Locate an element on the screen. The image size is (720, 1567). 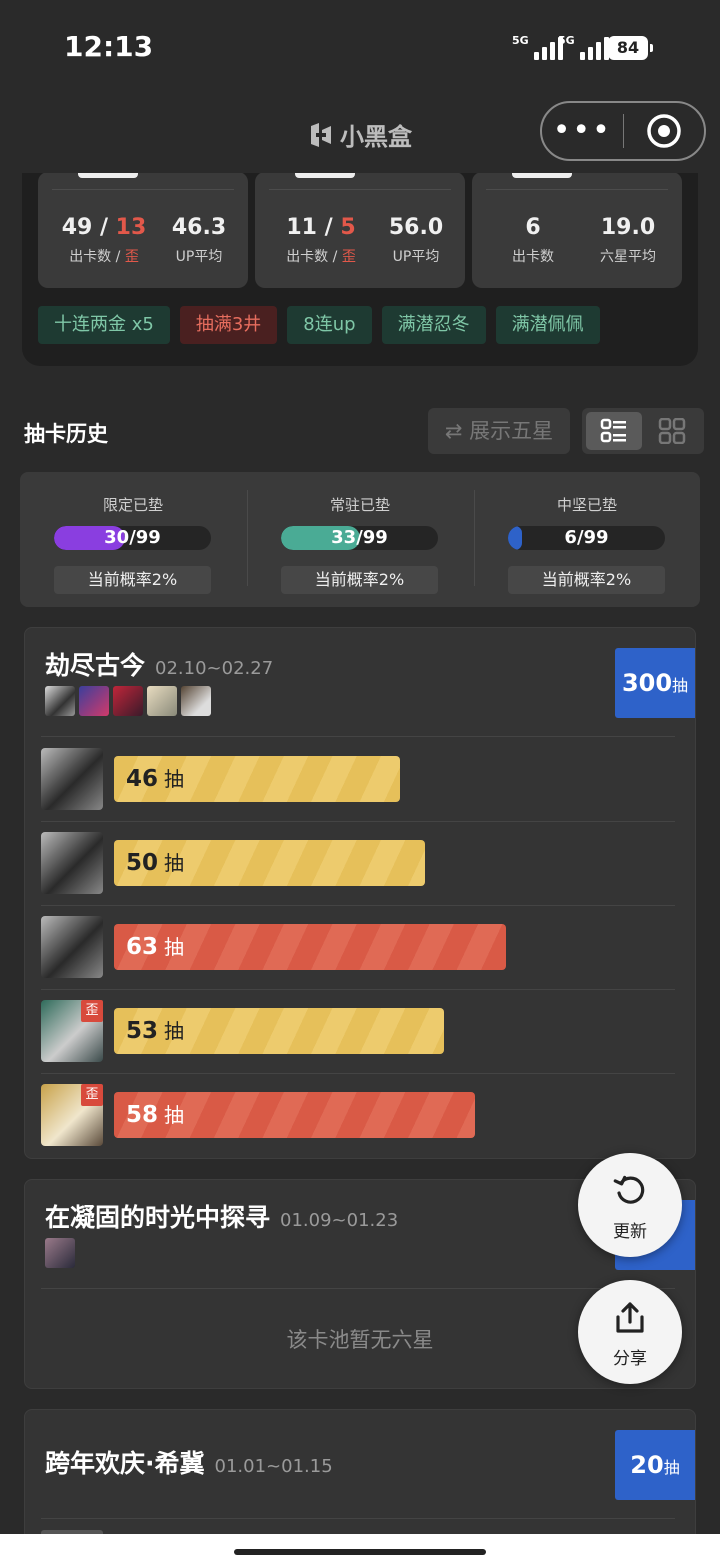
pool-total-badge: 20抽 is located at coordinates (655, 1465).